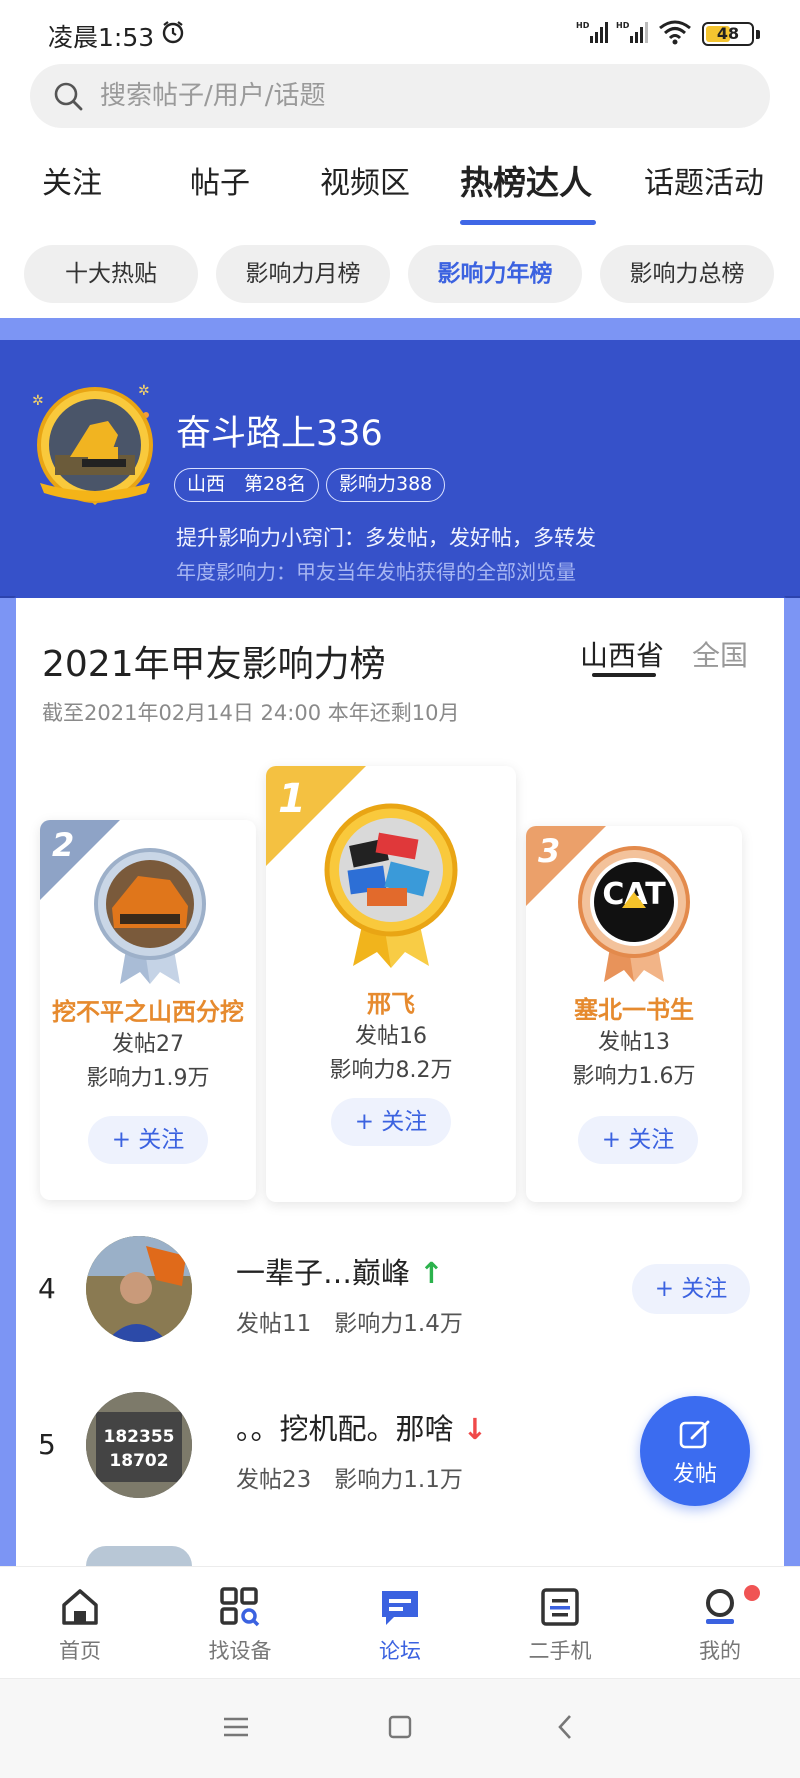 Image resolution: width=800 pixels, height=1778 pixels. I want to click on podium-name-1: 邢飞, so click(391, 1001).